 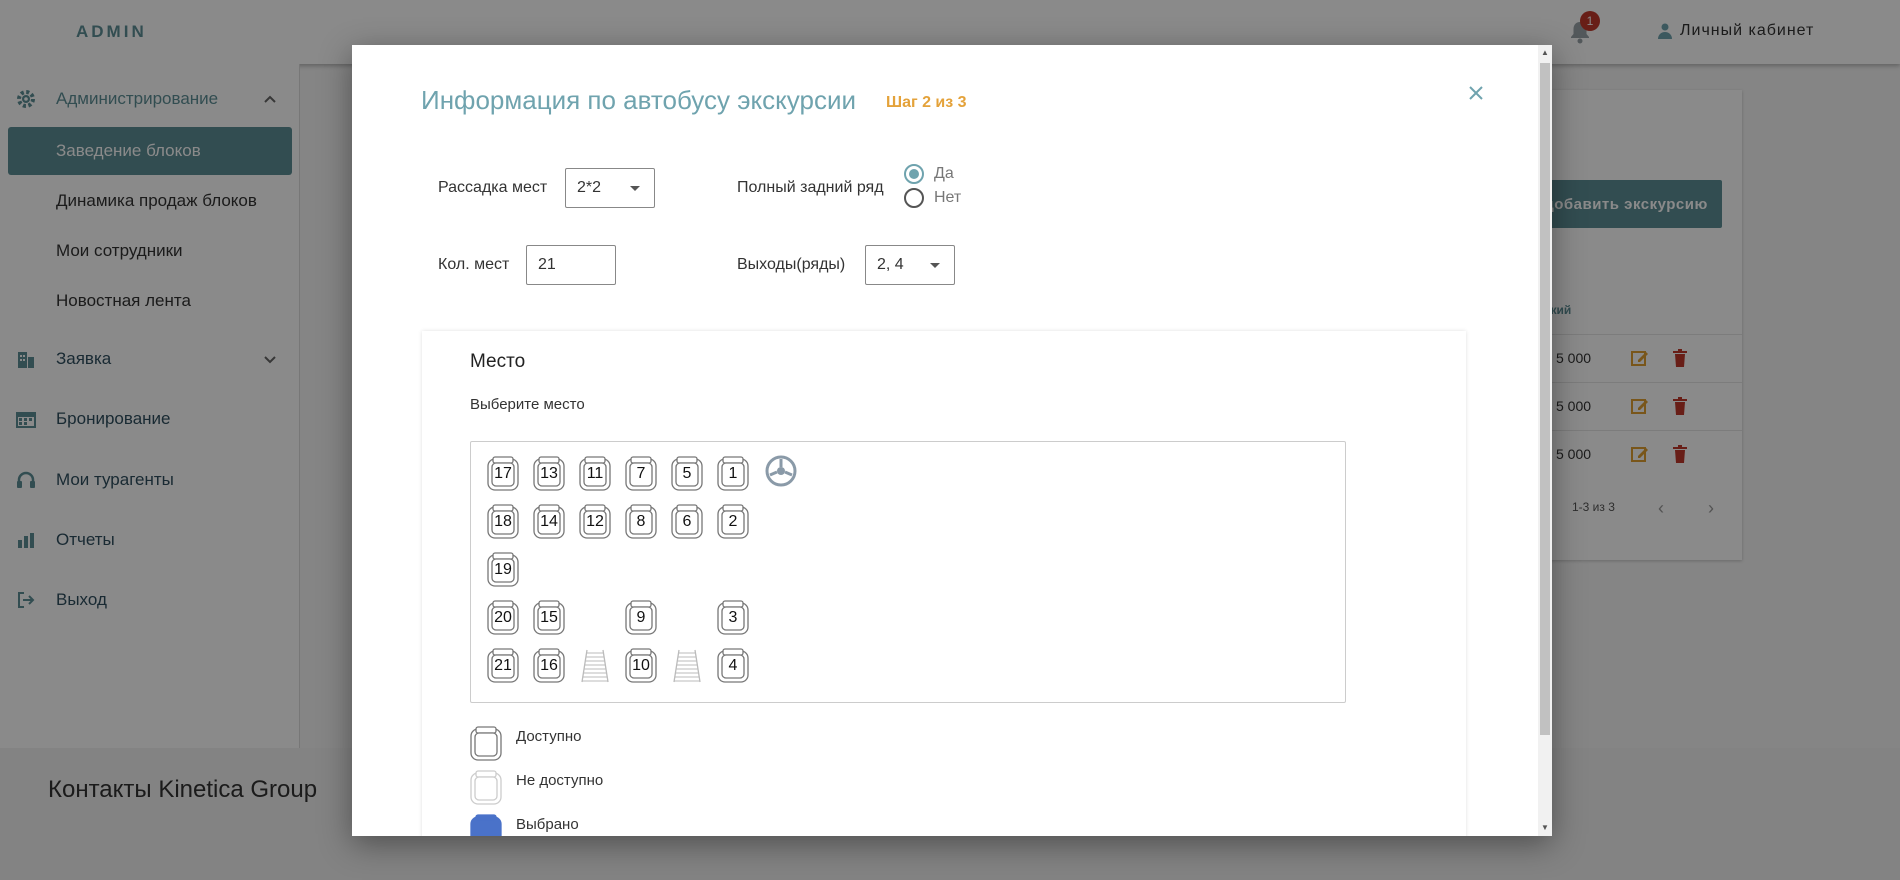 I want to click on seat-number: 13, so click(x=549, y=473).